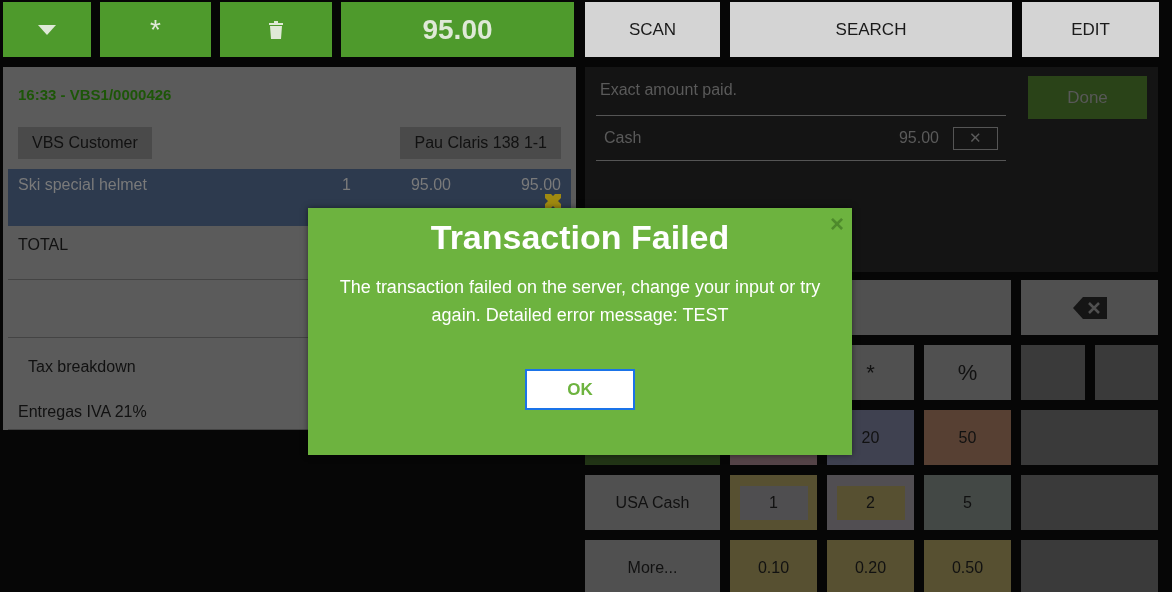 The width and height of the screenshot is (1172, 592). What do you see at coordinates (623, 138) in the screenshot?
I see `payment-method: Cash` at bounding box center [623, 138].